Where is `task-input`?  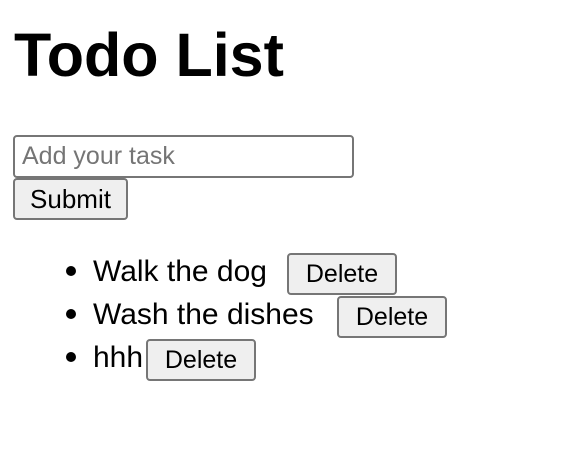 task-input is located at coordinates (183, 156).